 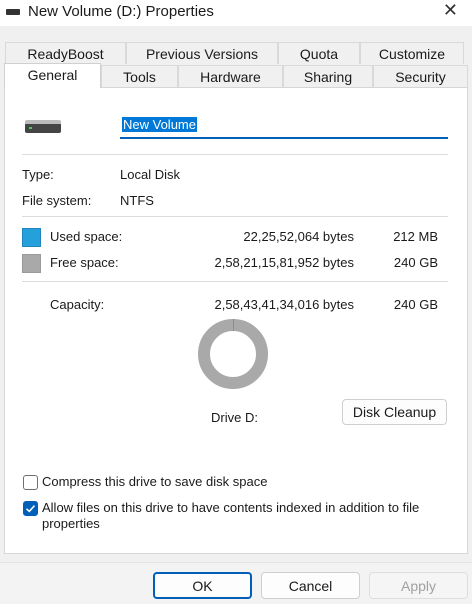 What do you see at coordinates (121, 11) in the screenshot?
I see `window-title: New Volume (D:) Properties` at bounding box center [121, 11].